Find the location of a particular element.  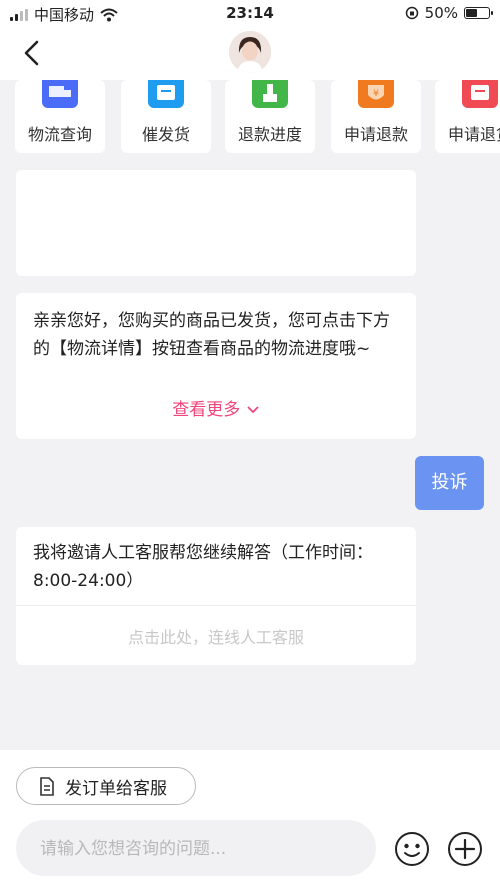

quick-action-logistics: 物流查询 is located at coordinates (60, 116).